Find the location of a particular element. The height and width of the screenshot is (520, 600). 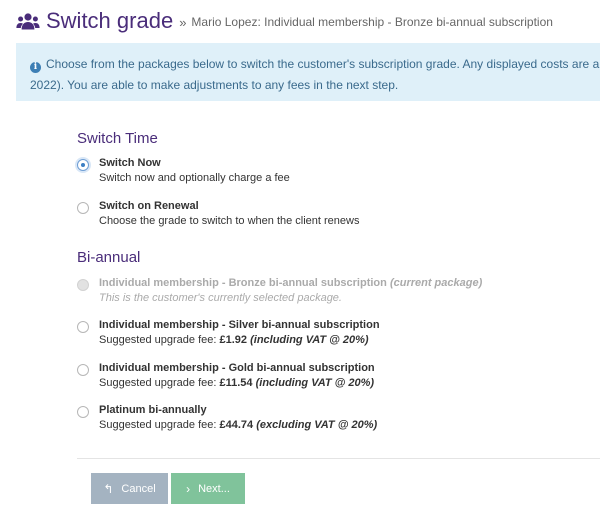

package-silver-radio is located at coordinates (83, 327).